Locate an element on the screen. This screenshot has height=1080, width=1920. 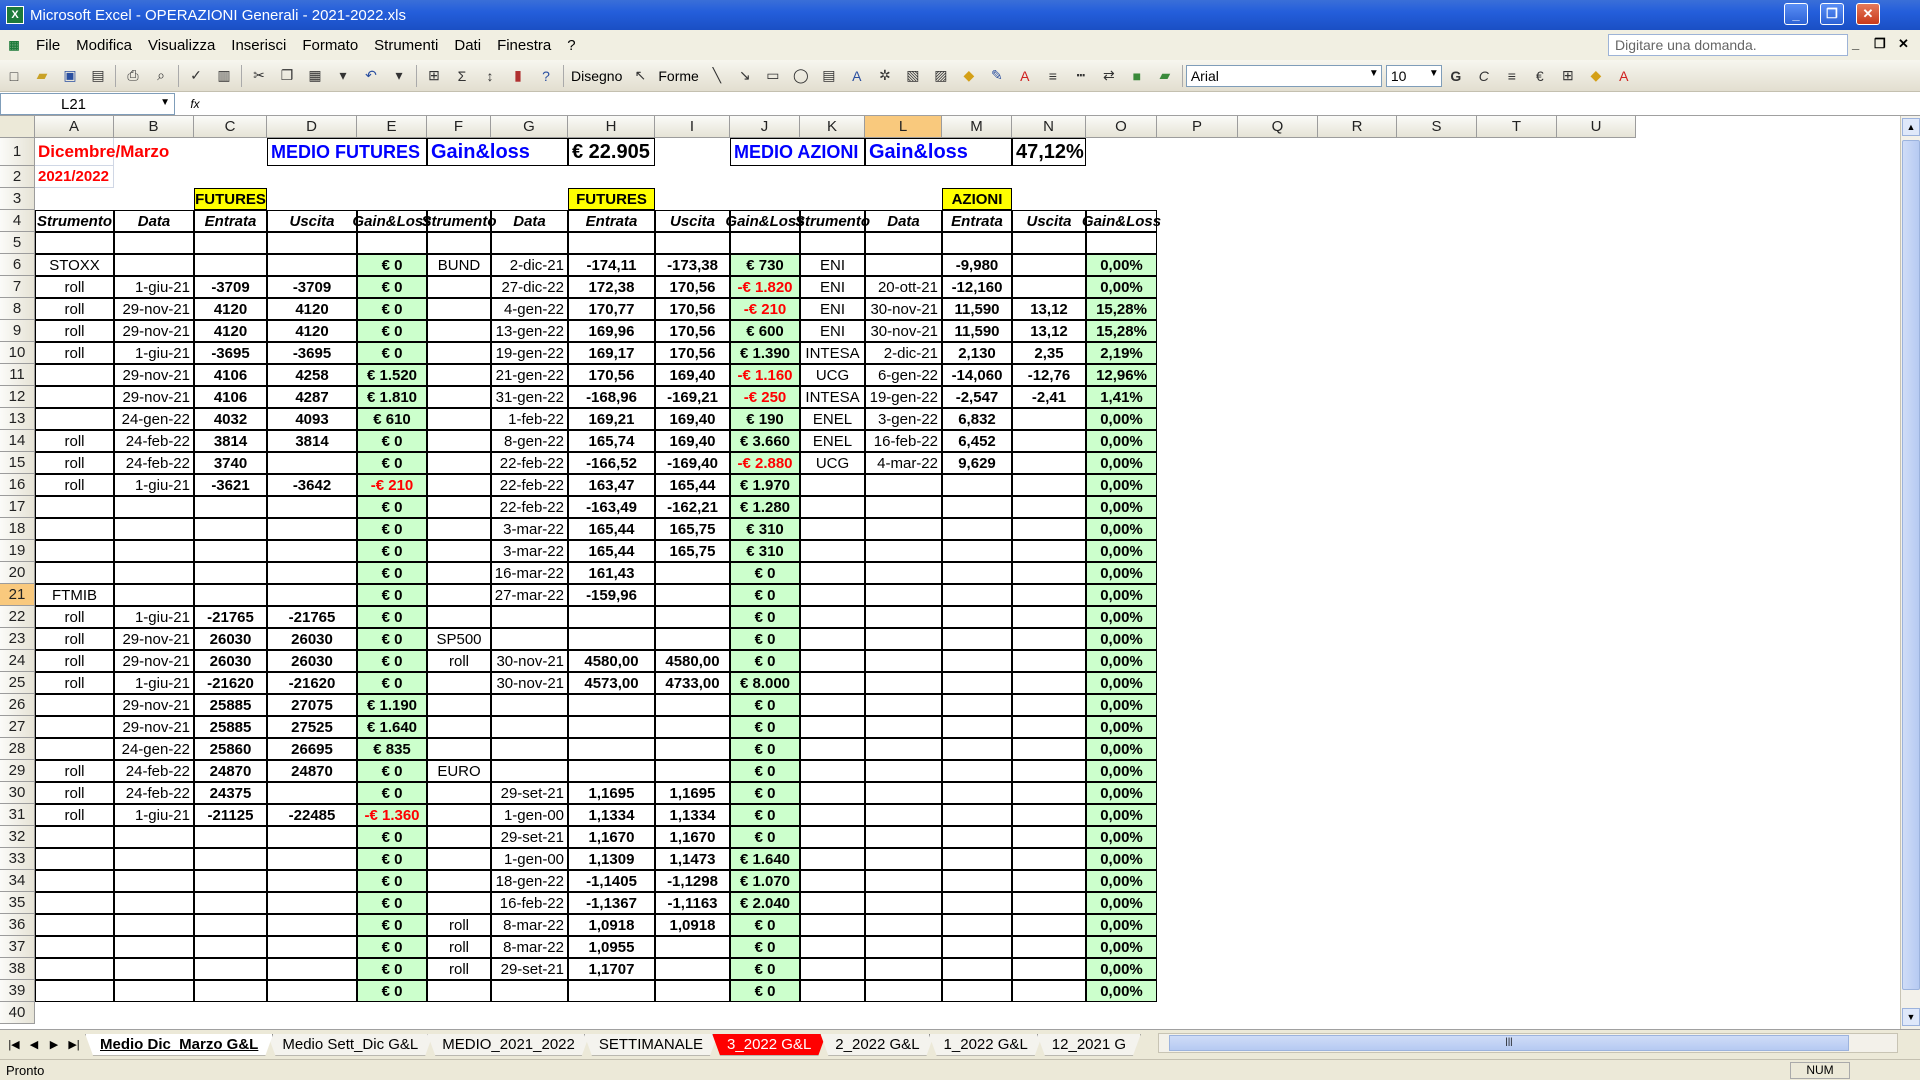
cell-A14: roll is located at coordinates (74, 441).